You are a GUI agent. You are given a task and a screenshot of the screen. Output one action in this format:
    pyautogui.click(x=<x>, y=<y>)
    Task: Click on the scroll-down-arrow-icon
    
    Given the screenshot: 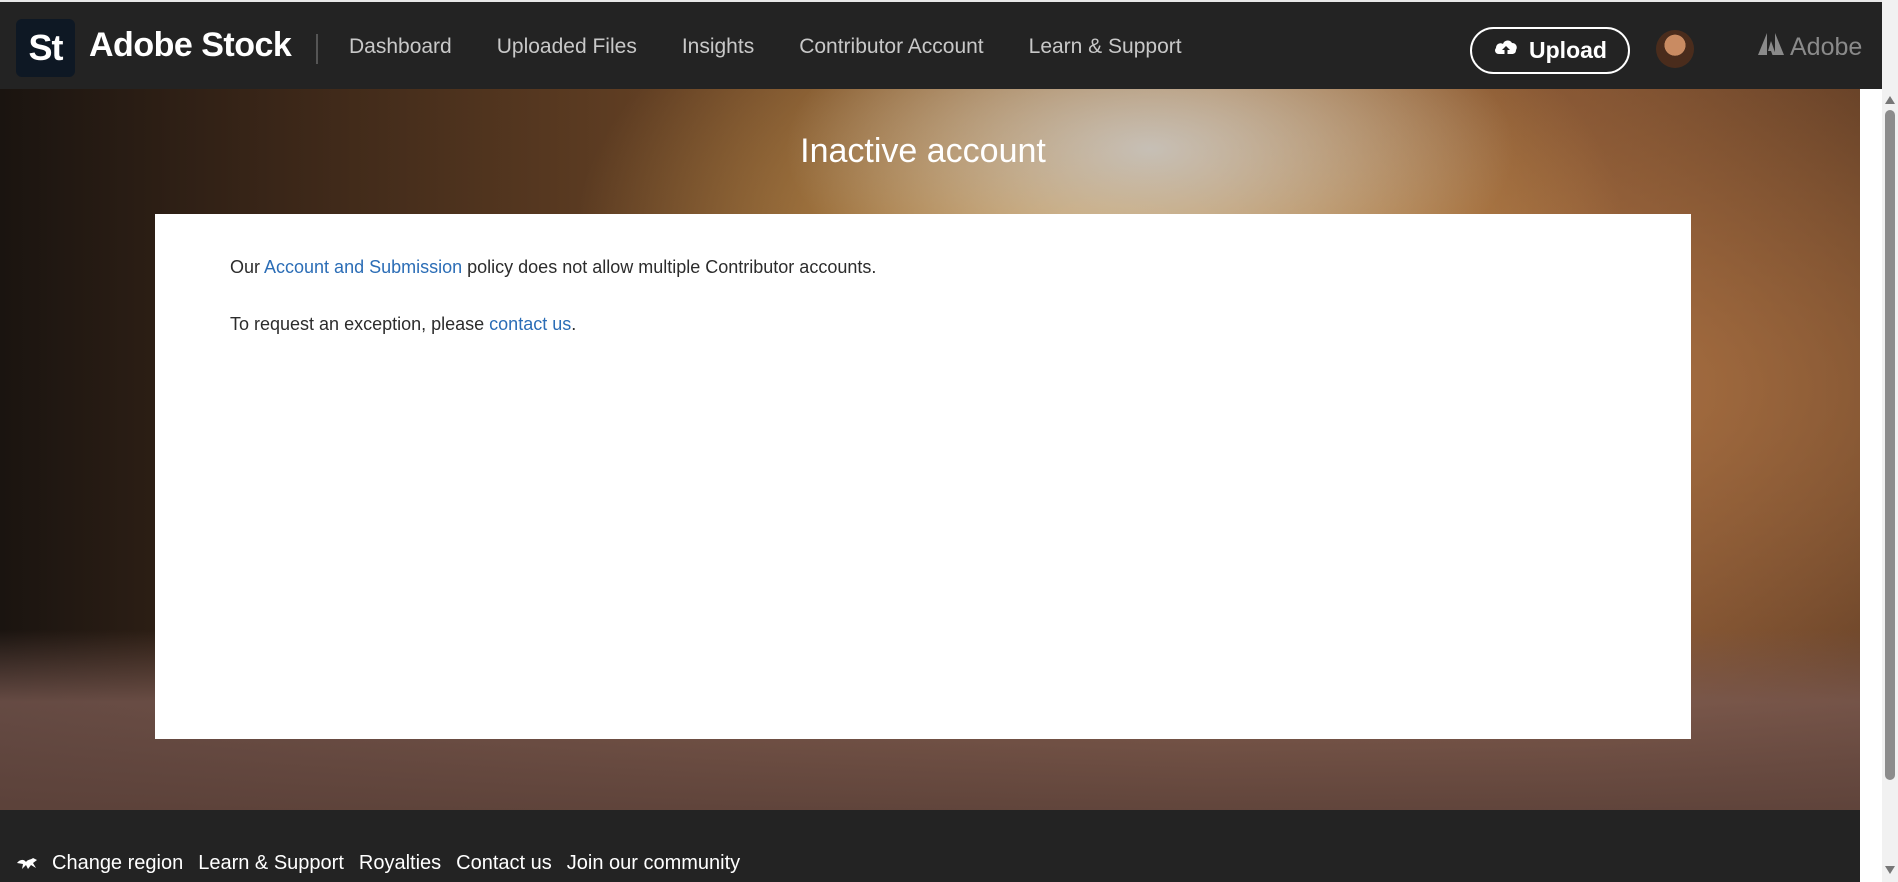 What is the action you would take?
    pyautogui.click(x=1890, y=870)
    